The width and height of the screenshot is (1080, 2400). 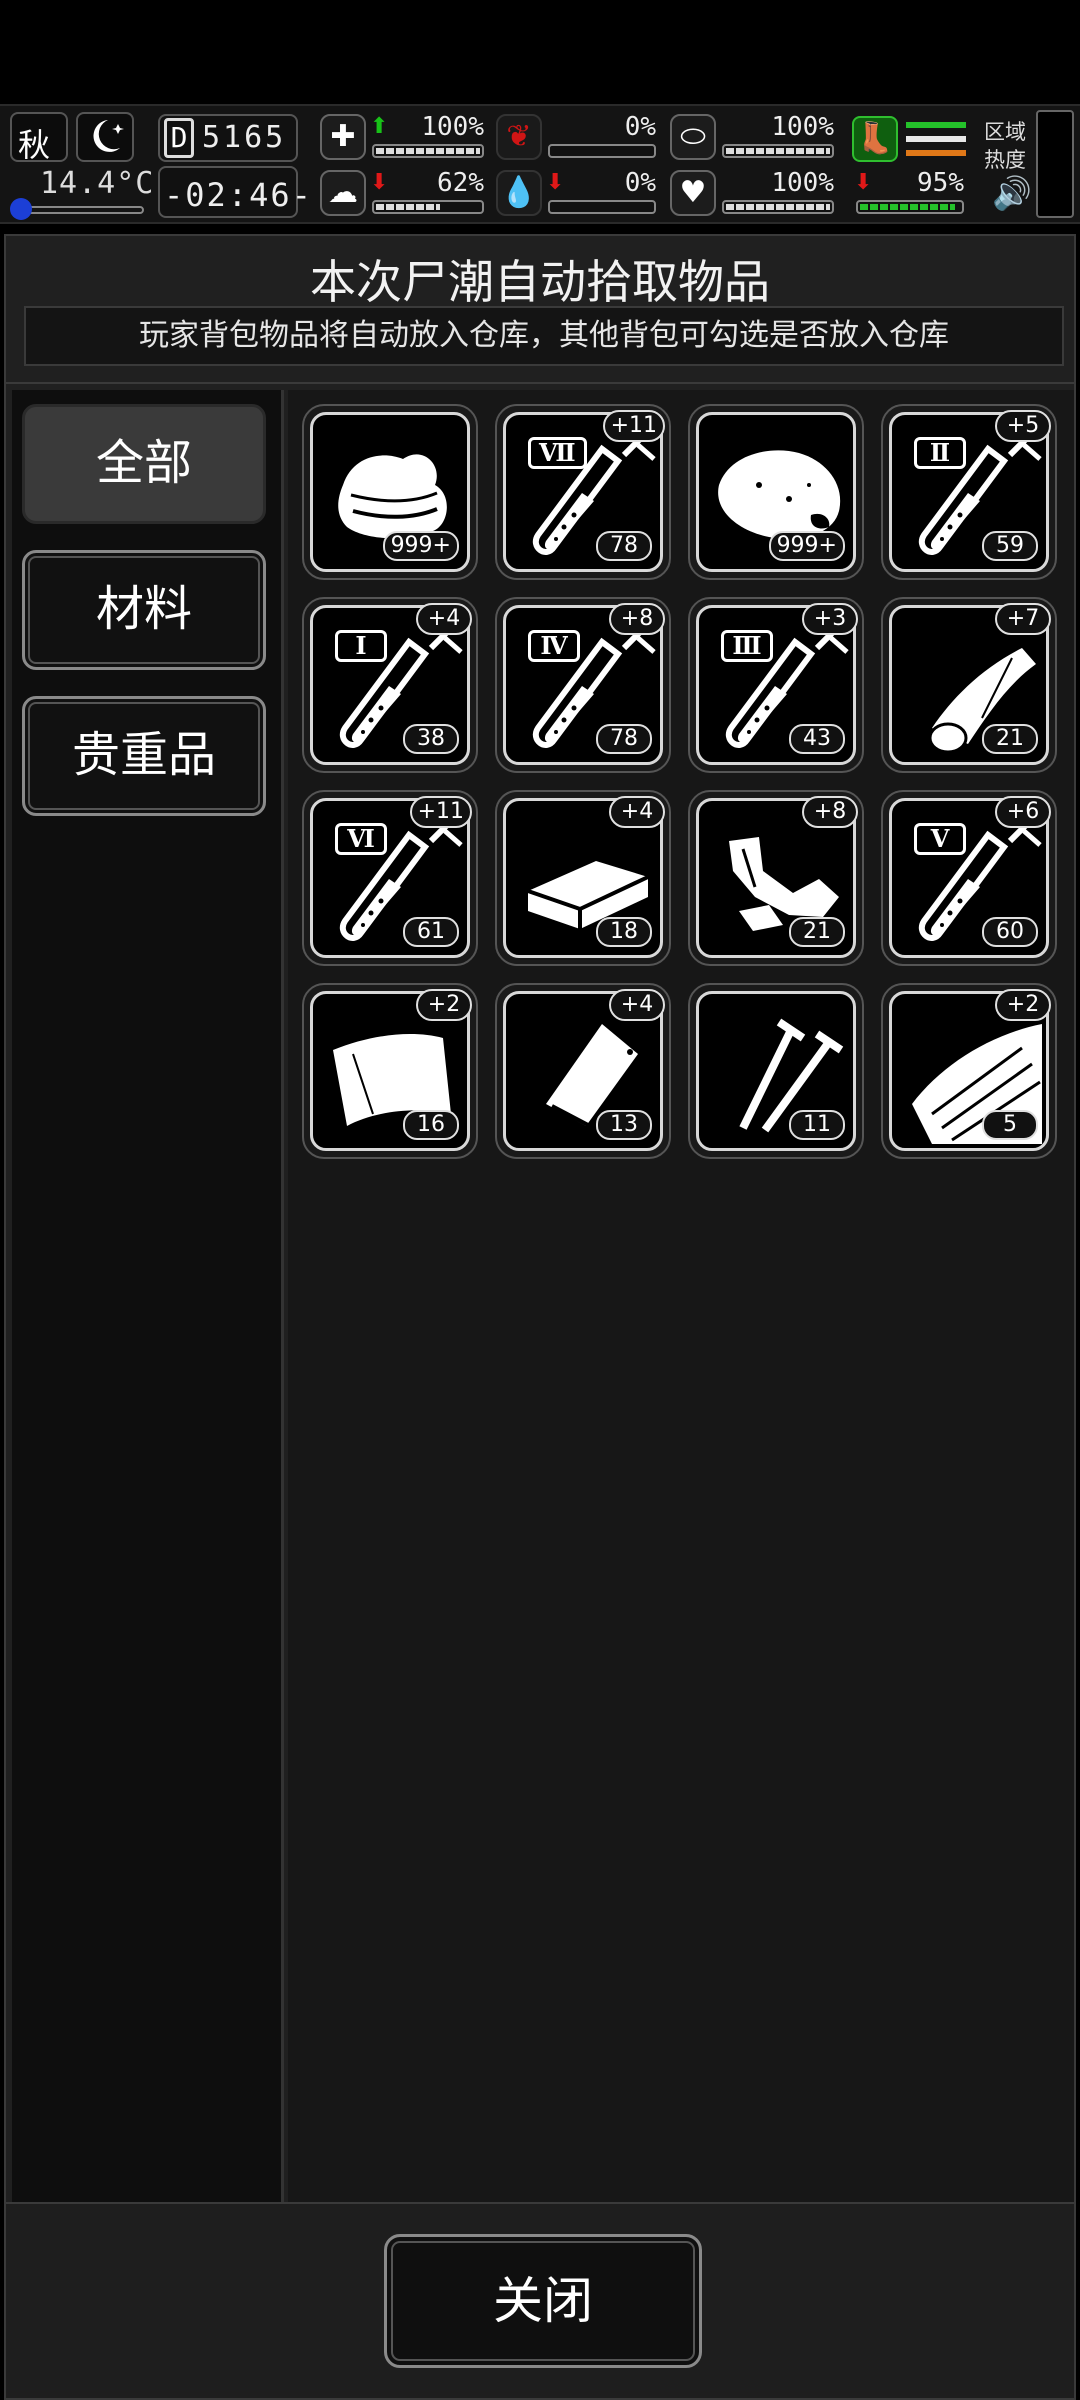 What do you see at coordinates (640, 183) in the screenshot?
I see `blood-pct: 0%` at bounding box center [640, 183].